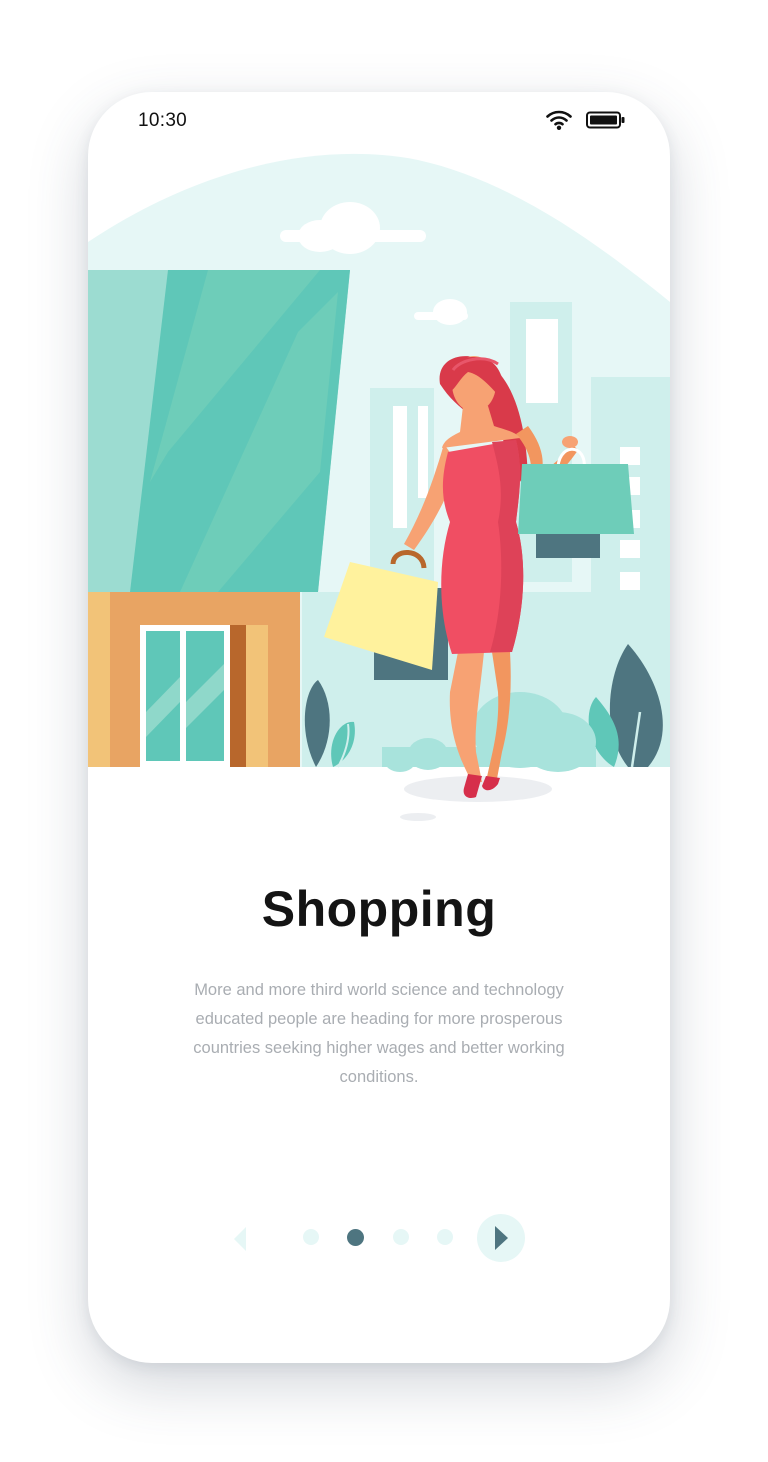  What do you see at coordinates (194, 679) in the screenshot?
I see `store-front` at bounding box center [194, 679].